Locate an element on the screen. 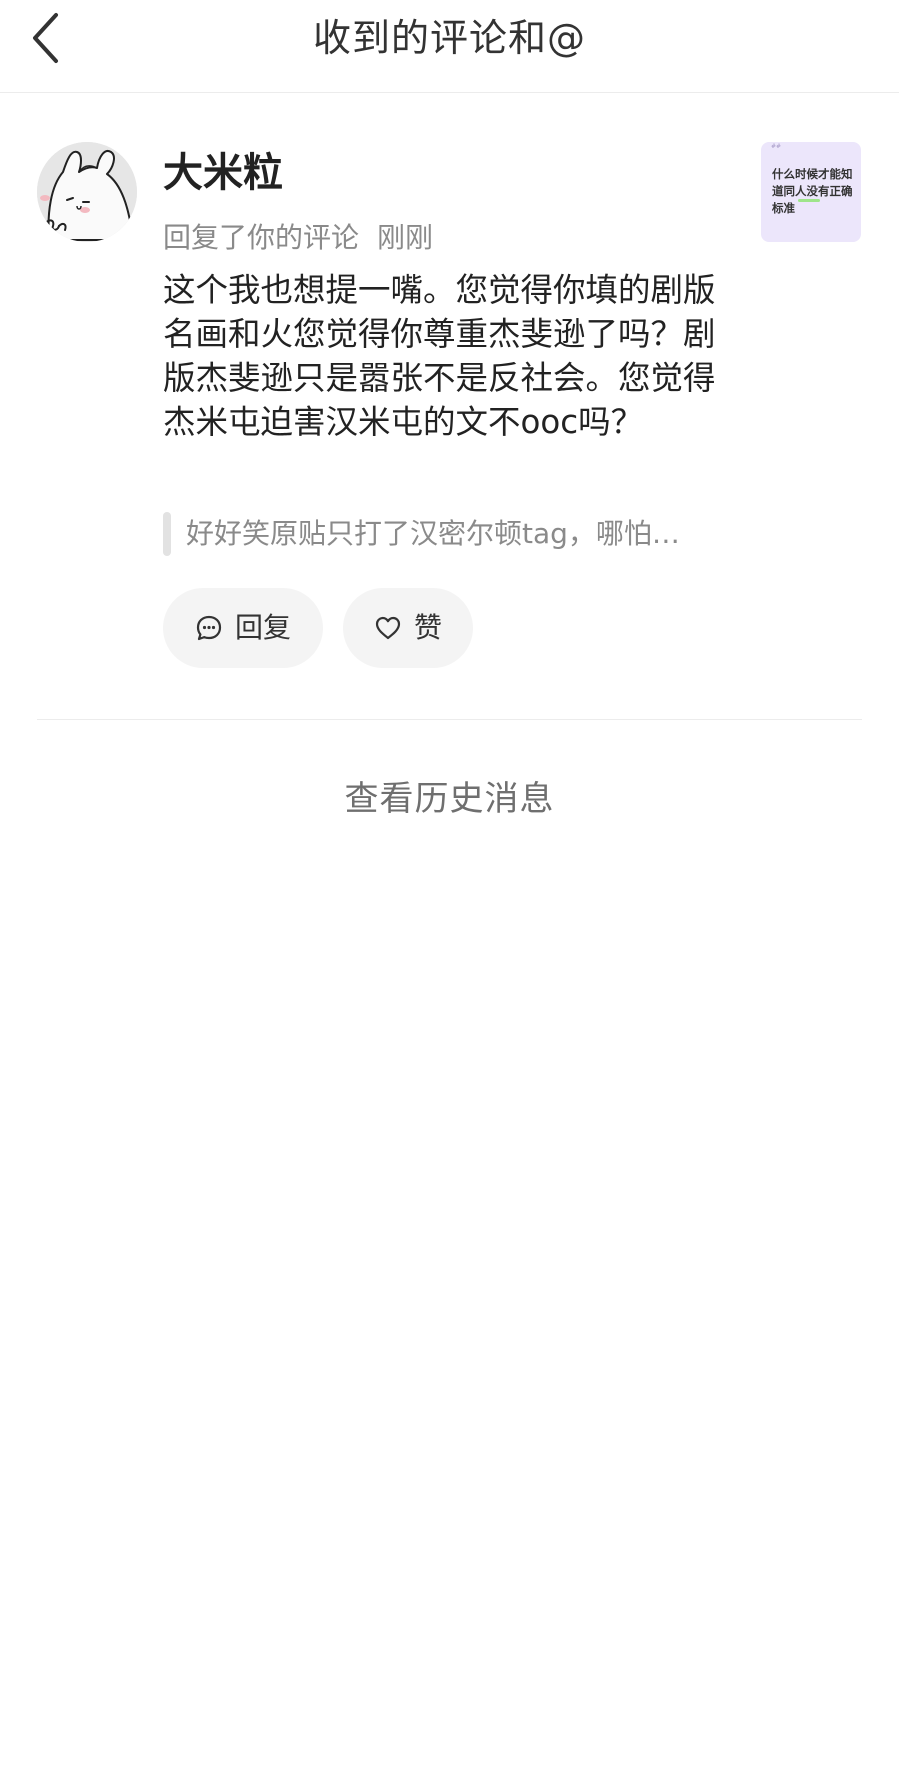 This screenshot has height=1770, width=899. thumbnail-top-text: ## is located at coordinates (776, 146).